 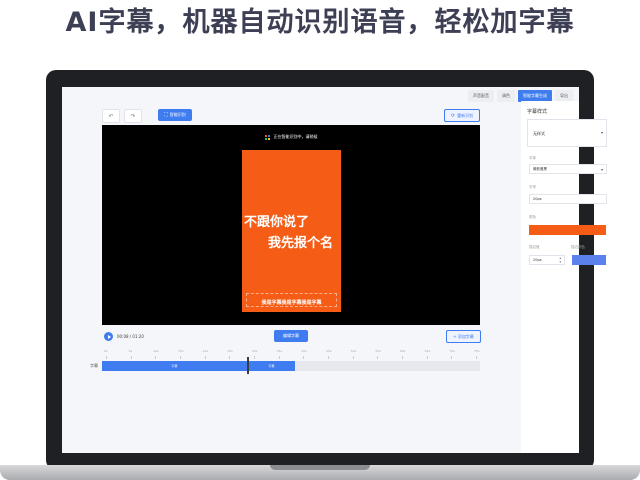 What do you see at coordinates (427, 351) in the screenshot?
I see `ruler-tick-label: 65s` at bounding box center [427, 351].